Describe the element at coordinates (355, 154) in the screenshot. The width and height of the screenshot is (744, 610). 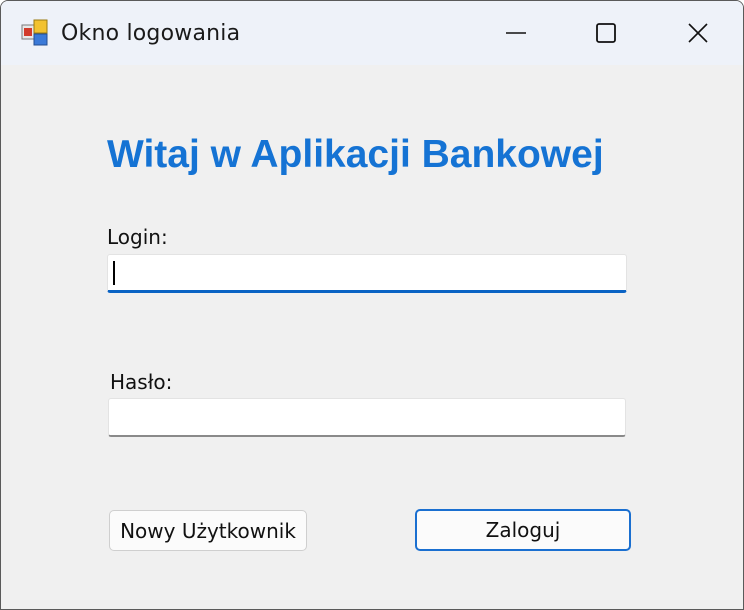
I see `welcome-heading: Witaj w Aplikacji Bankowej` at that location.